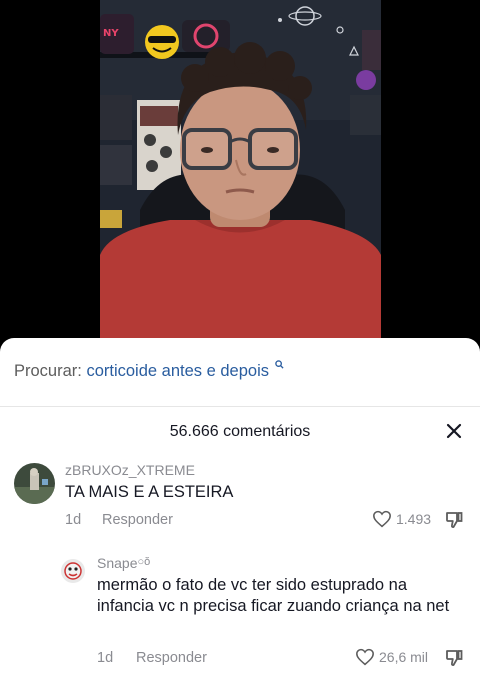  What do you see at coordinates (130, 470) in the screenshot?
I see `comment-username: zBRUXOz_XTREME` at bounding box center [130, 470].